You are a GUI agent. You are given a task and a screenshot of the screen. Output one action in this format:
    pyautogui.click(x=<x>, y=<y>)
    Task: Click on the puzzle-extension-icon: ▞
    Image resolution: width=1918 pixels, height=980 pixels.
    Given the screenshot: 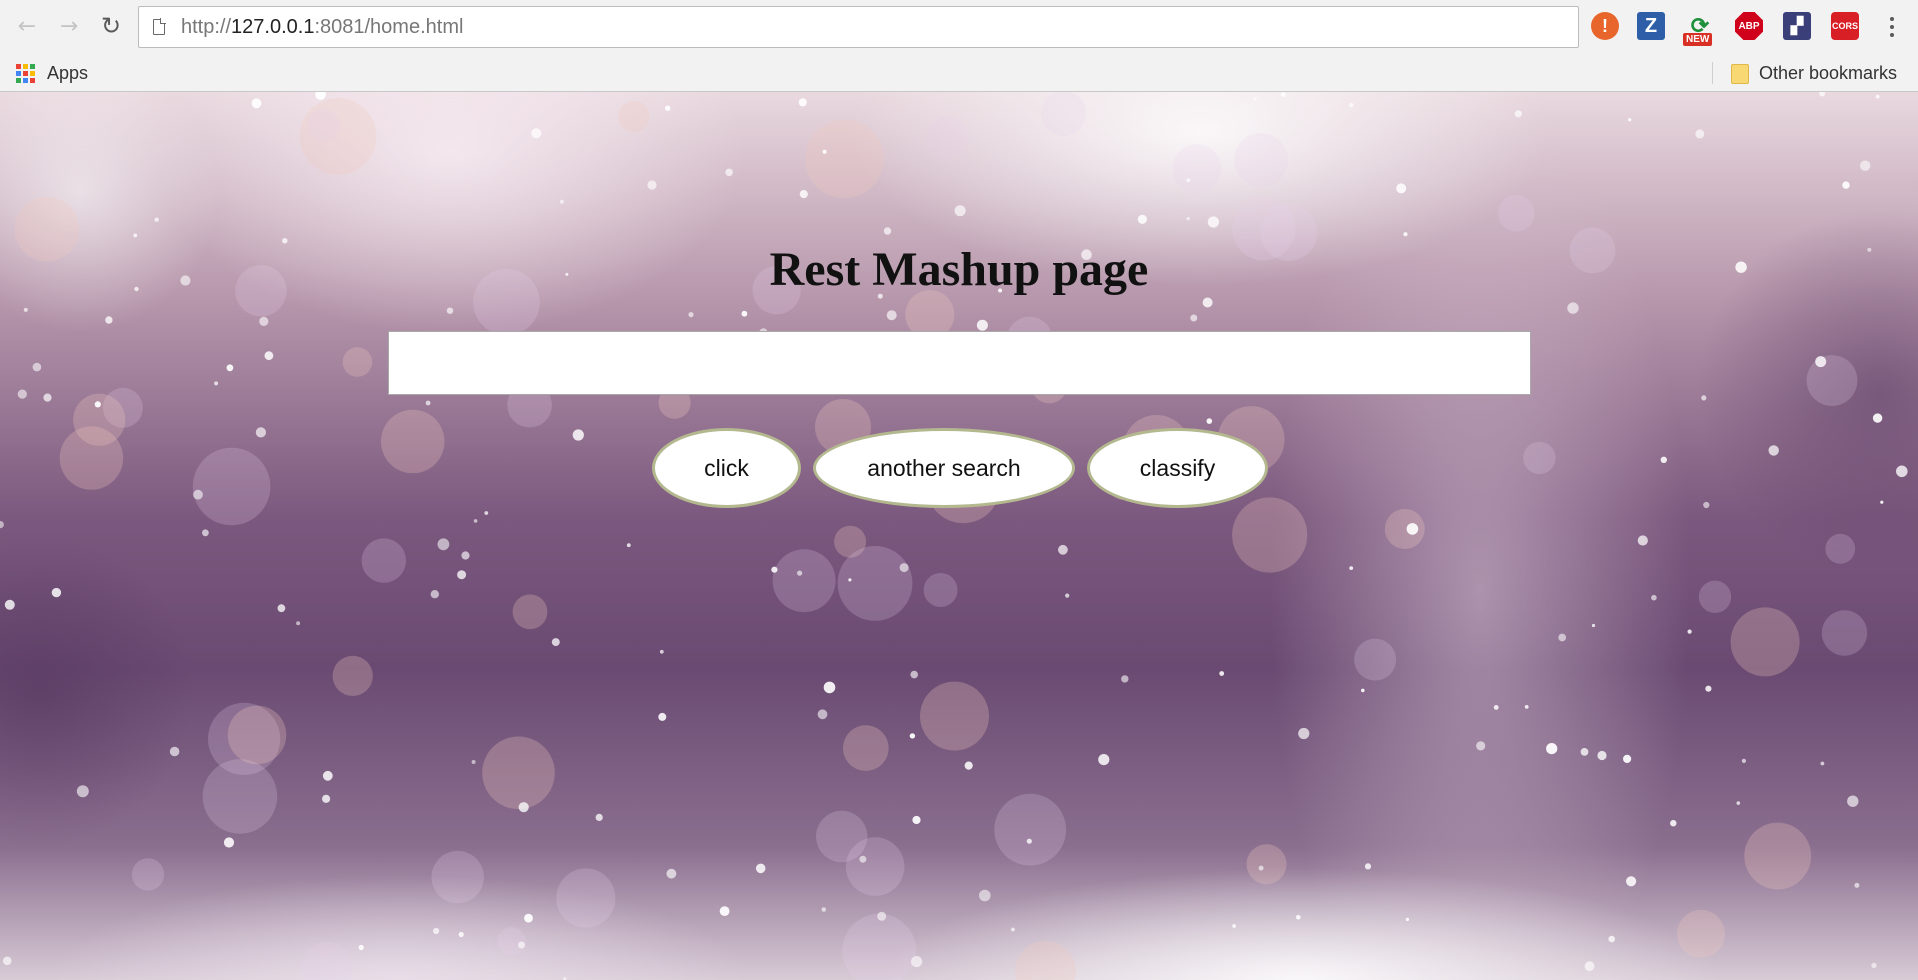 What is the action you would take?
    pyautogui.click(x=1797, y=26)
    